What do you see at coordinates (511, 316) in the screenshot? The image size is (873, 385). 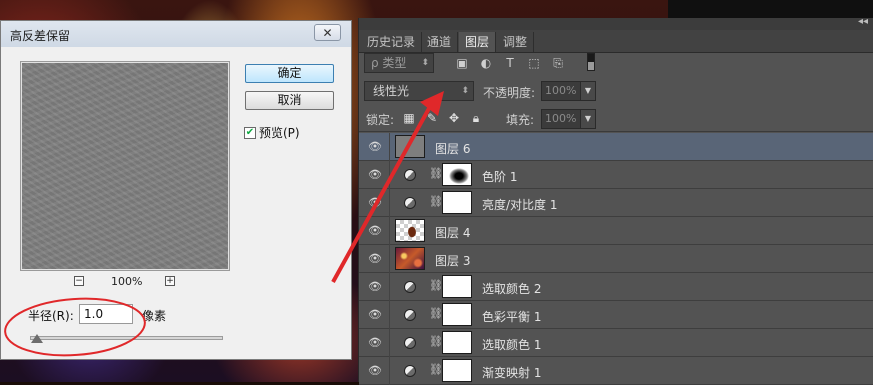 I see `layer-name: 色彩平衡 1` at bounding box center [511, 316].